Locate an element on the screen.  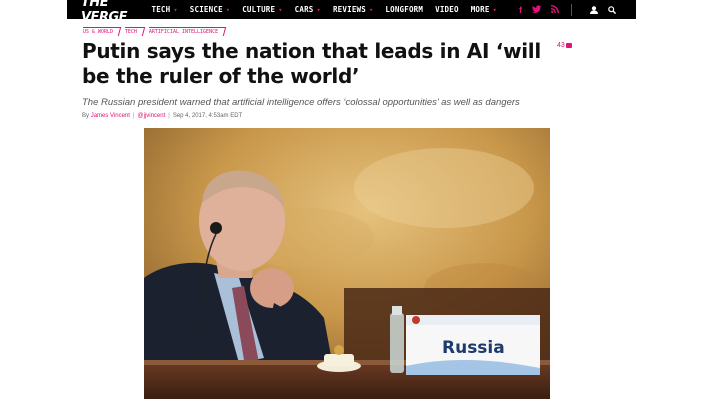
nav-item-science: SCIENCE ▾ is located at coordinates (210, 9).